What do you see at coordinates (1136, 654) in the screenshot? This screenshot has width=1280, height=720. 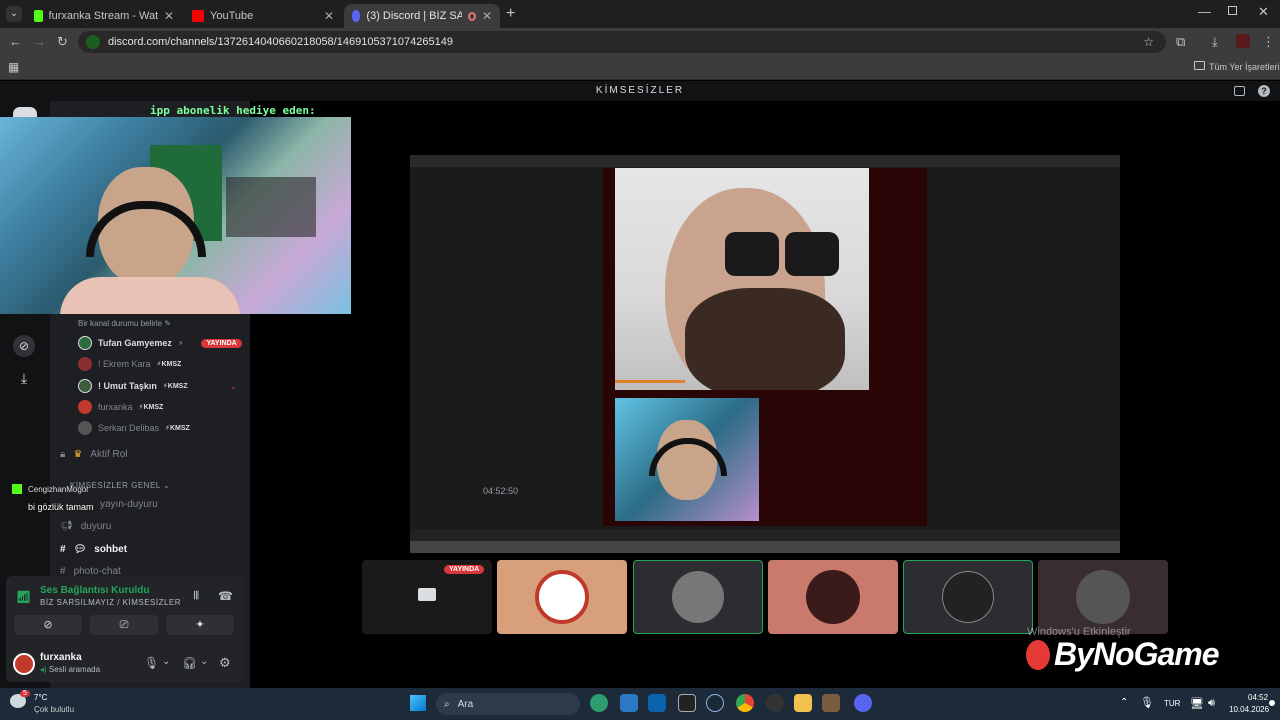 I see `brand-name: ByNoGame` at bounding box center [1136, 654].